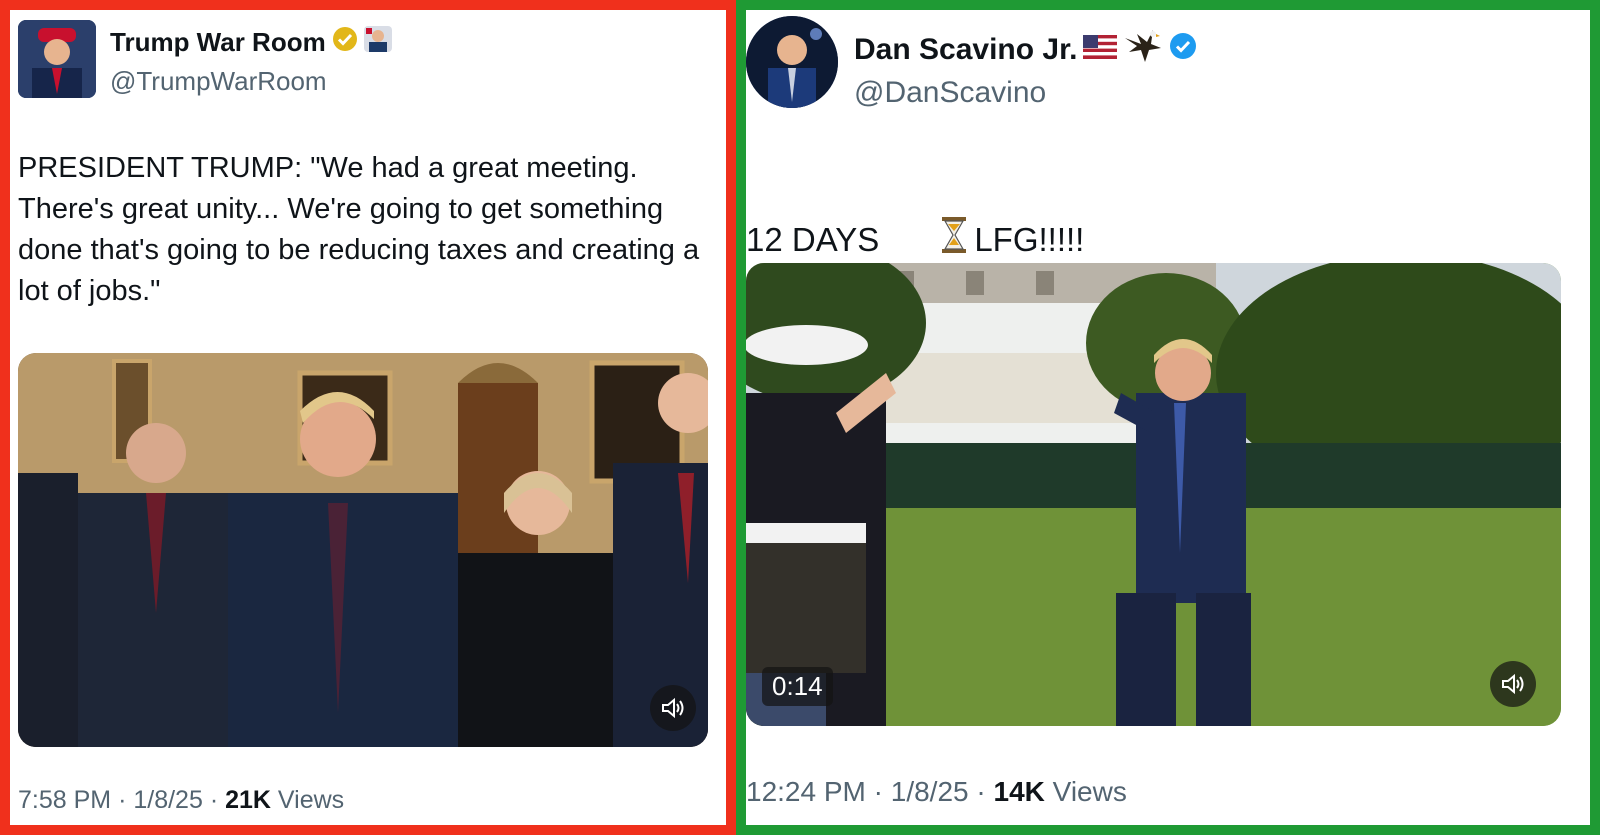  What do you see at coordinates (950, 93) in the screenshot?
I see `author-handle: @DanScavino` at bounding box center [950, 93].